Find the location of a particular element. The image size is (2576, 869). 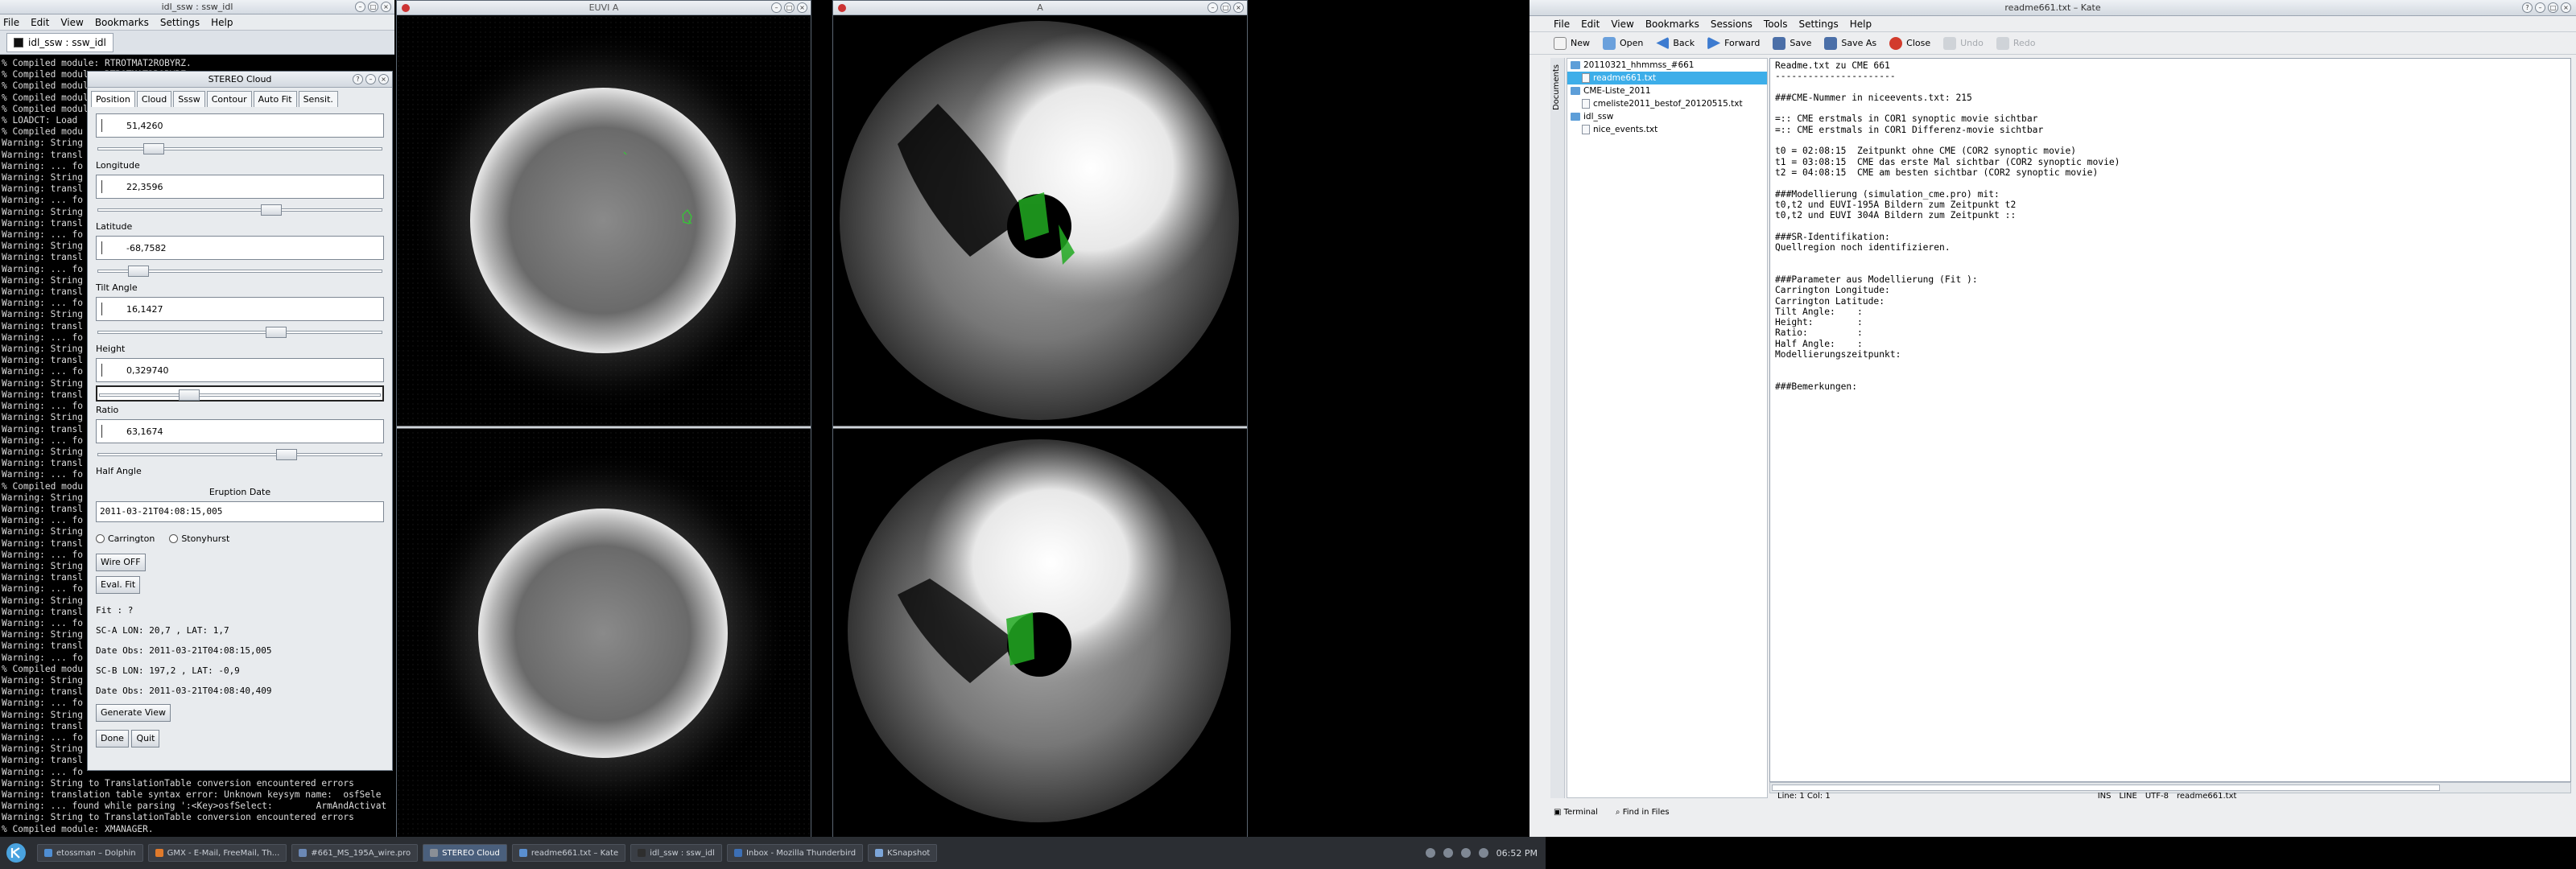

param-input-ratio: 0,329740 is located at coordinates (240, 370).